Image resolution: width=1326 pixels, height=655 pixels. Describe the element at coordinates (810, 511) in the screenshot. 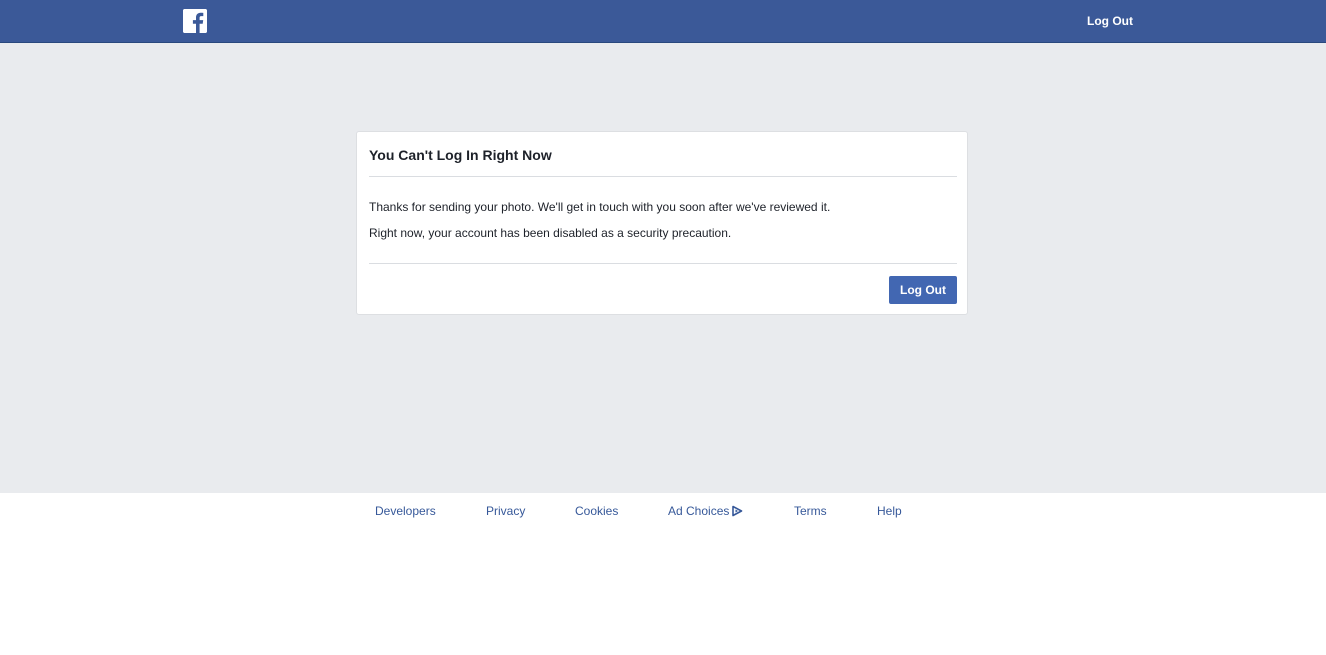

I see `footer-link-terms: Terms` at that location.